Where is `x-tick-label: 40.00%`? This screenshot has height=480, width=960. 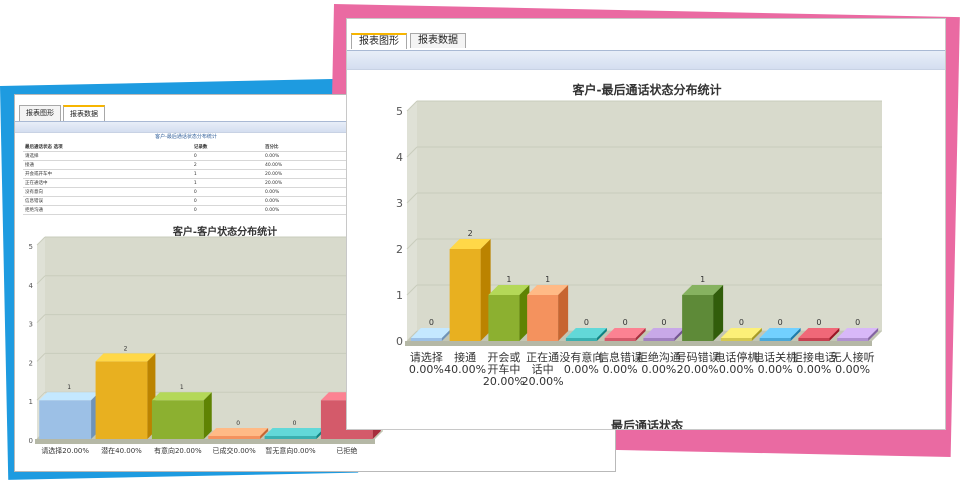
x-tick-label: 40.00% is located at coordinates (465, 369).